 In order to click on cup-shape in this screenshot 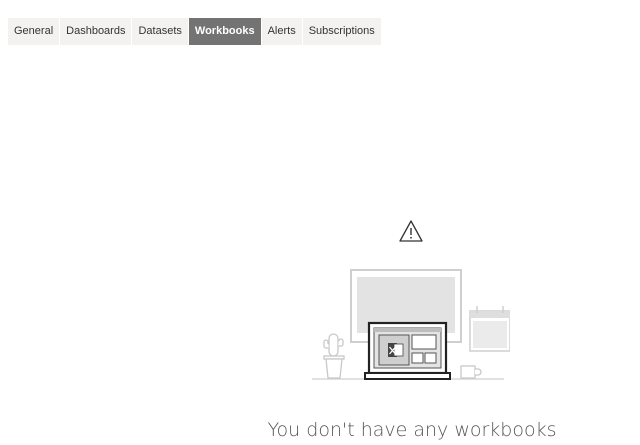, I will do `click(471, 372)`.